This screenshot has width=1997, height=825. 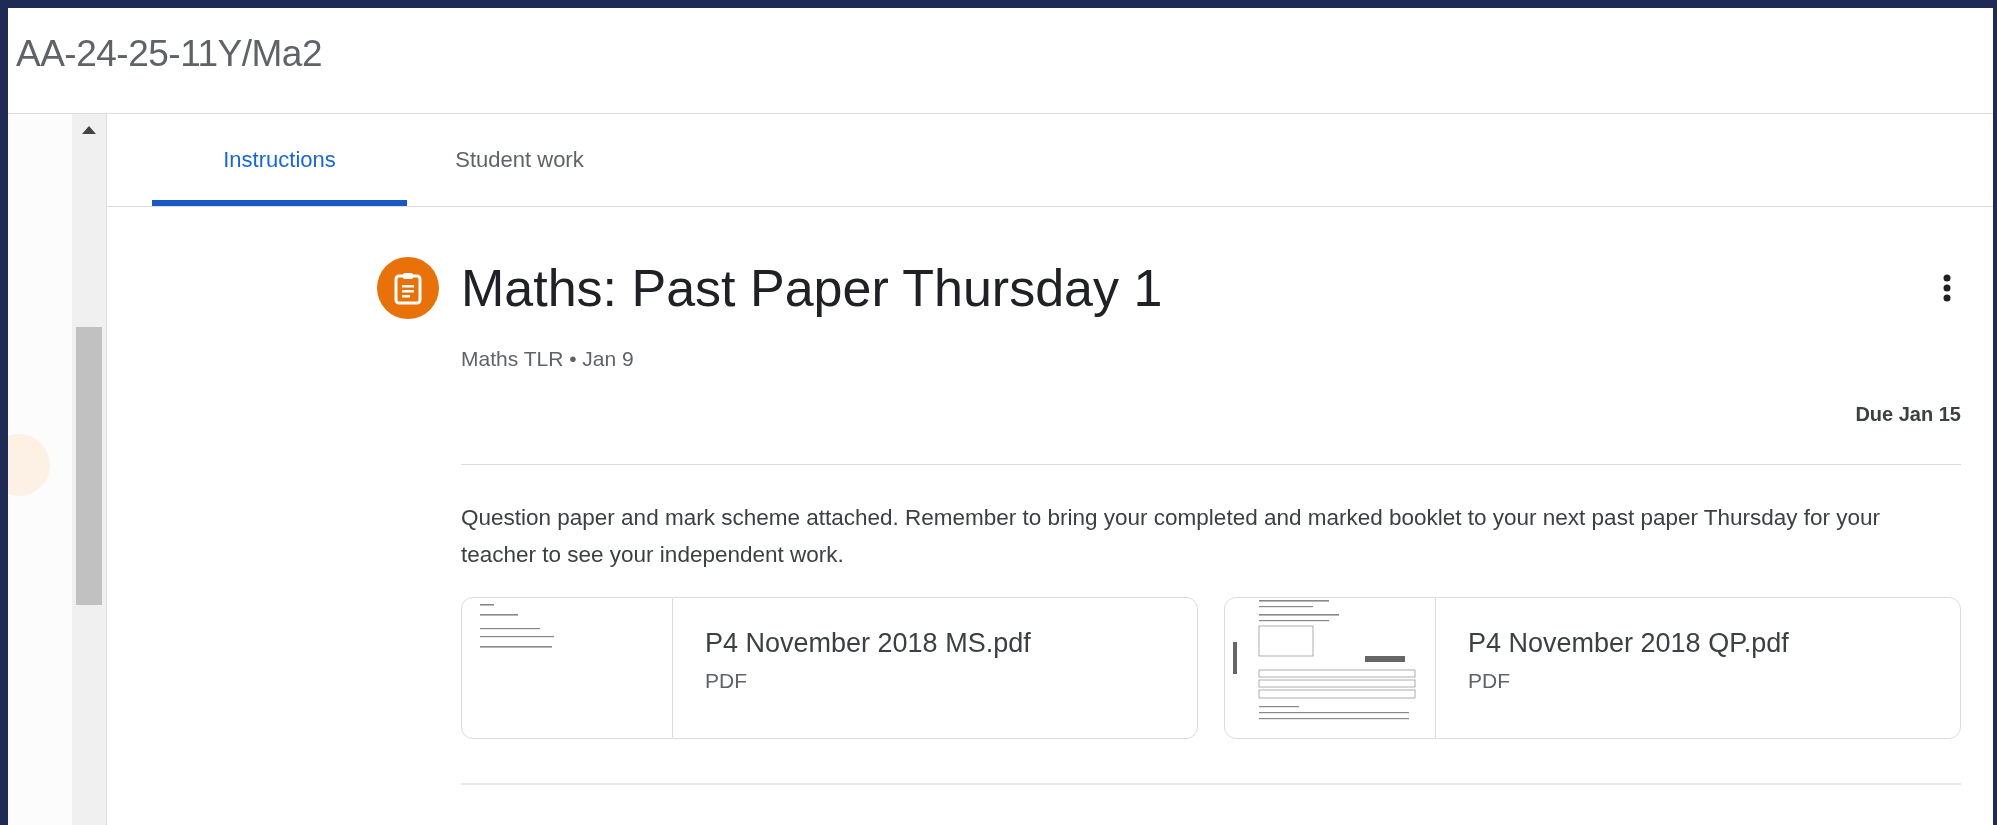 What do you see at coordinates (279, 160) in the screenshot?
I see `tab: Instructions` at bounding box center [279, 160].